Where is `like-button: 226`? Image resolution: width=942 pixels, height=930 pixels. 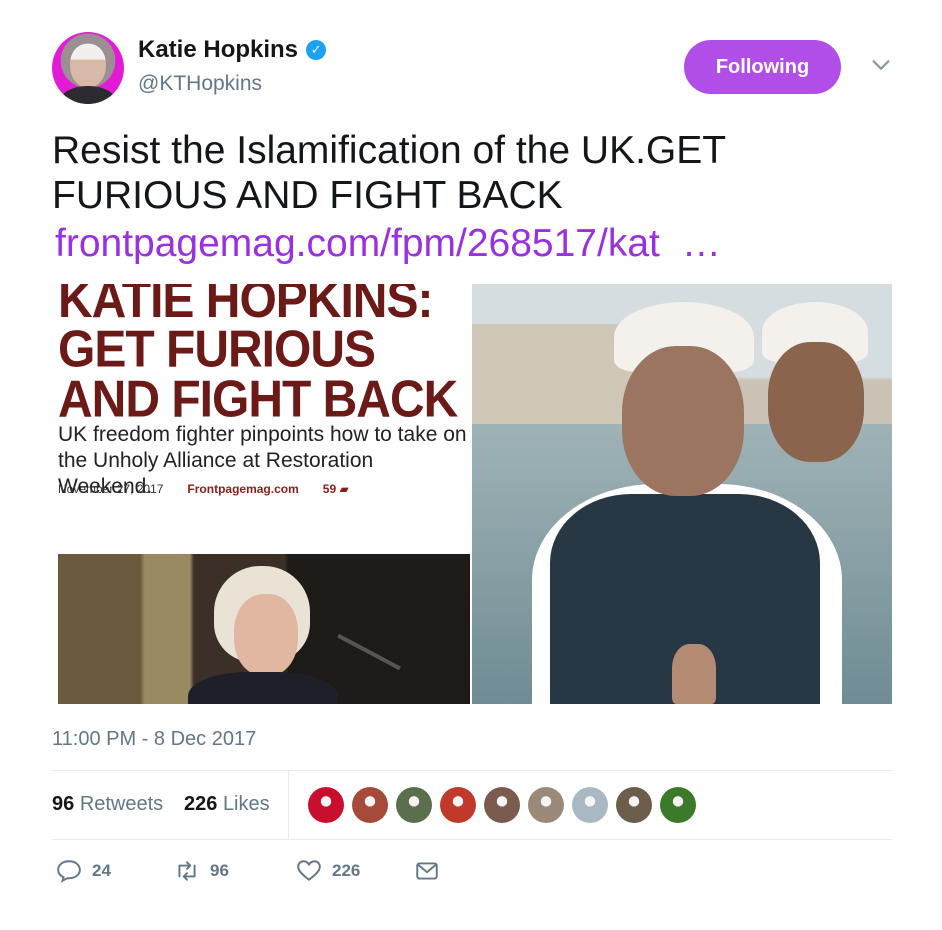
like-button: 226 is located at coordinates (328, 871).